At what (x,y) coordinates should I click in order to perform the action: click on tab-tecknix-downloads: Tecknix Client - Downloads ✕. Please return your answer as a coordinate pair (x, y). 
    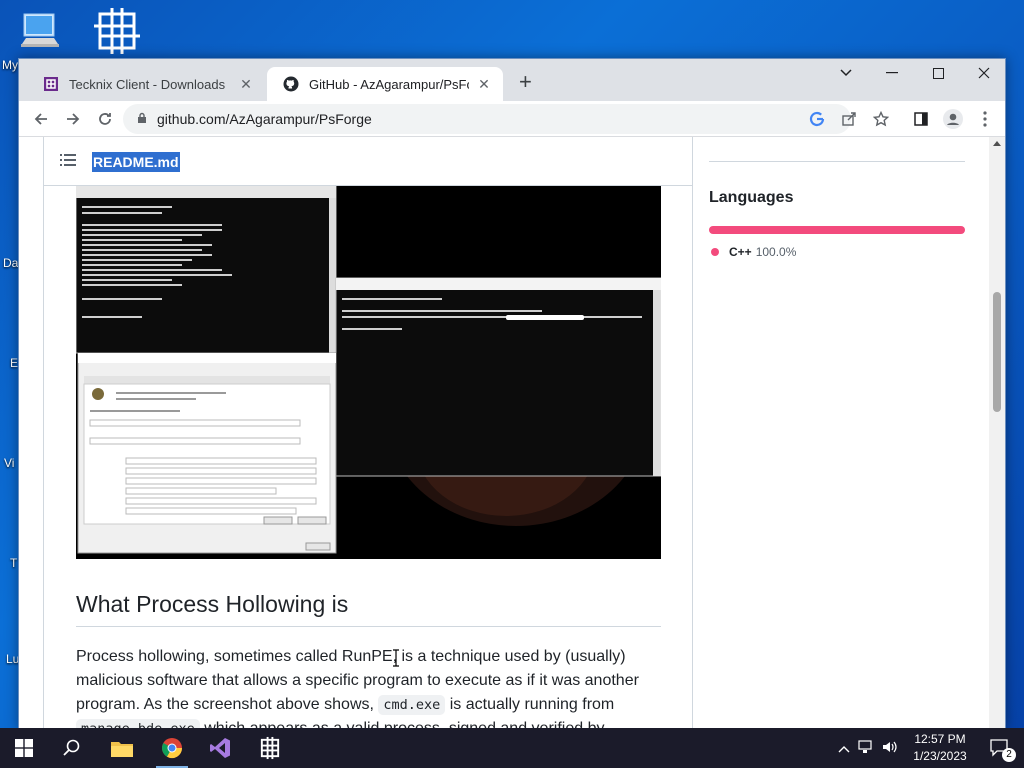
    Looking at the image, I should click on (146, 84).